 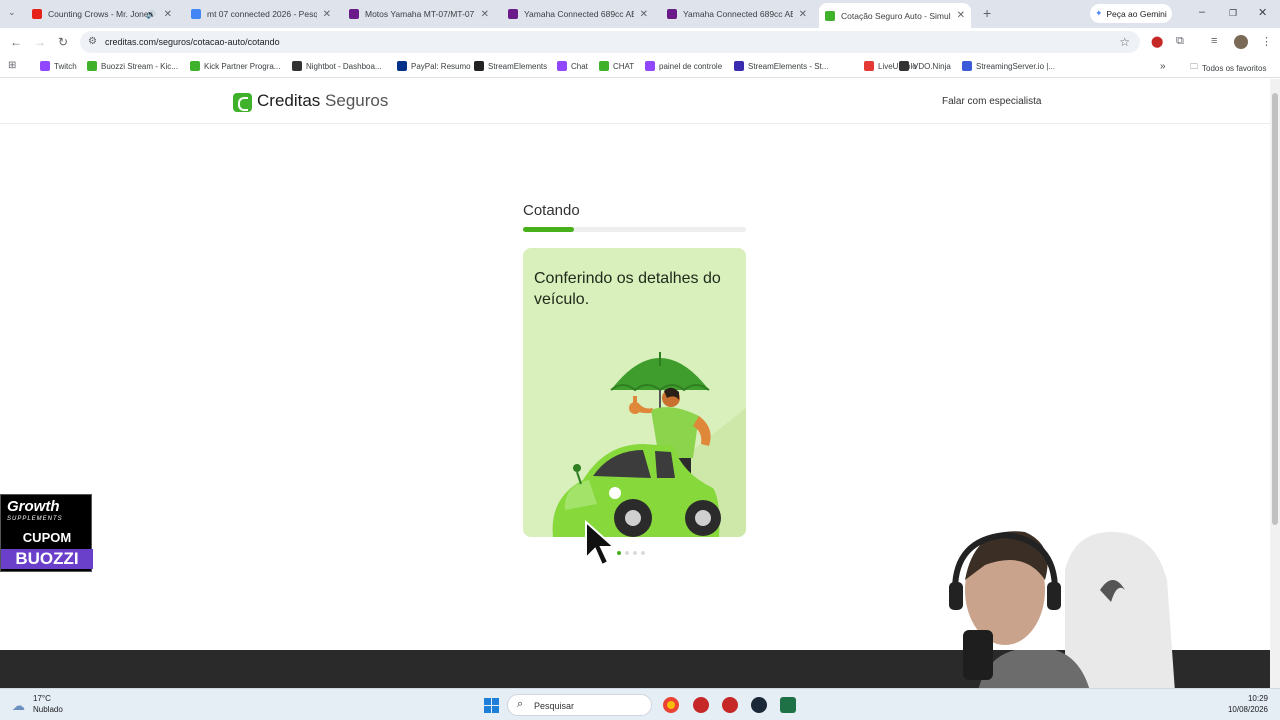 I want to click on brand-main: Creditas, so click(x=289, y=100).